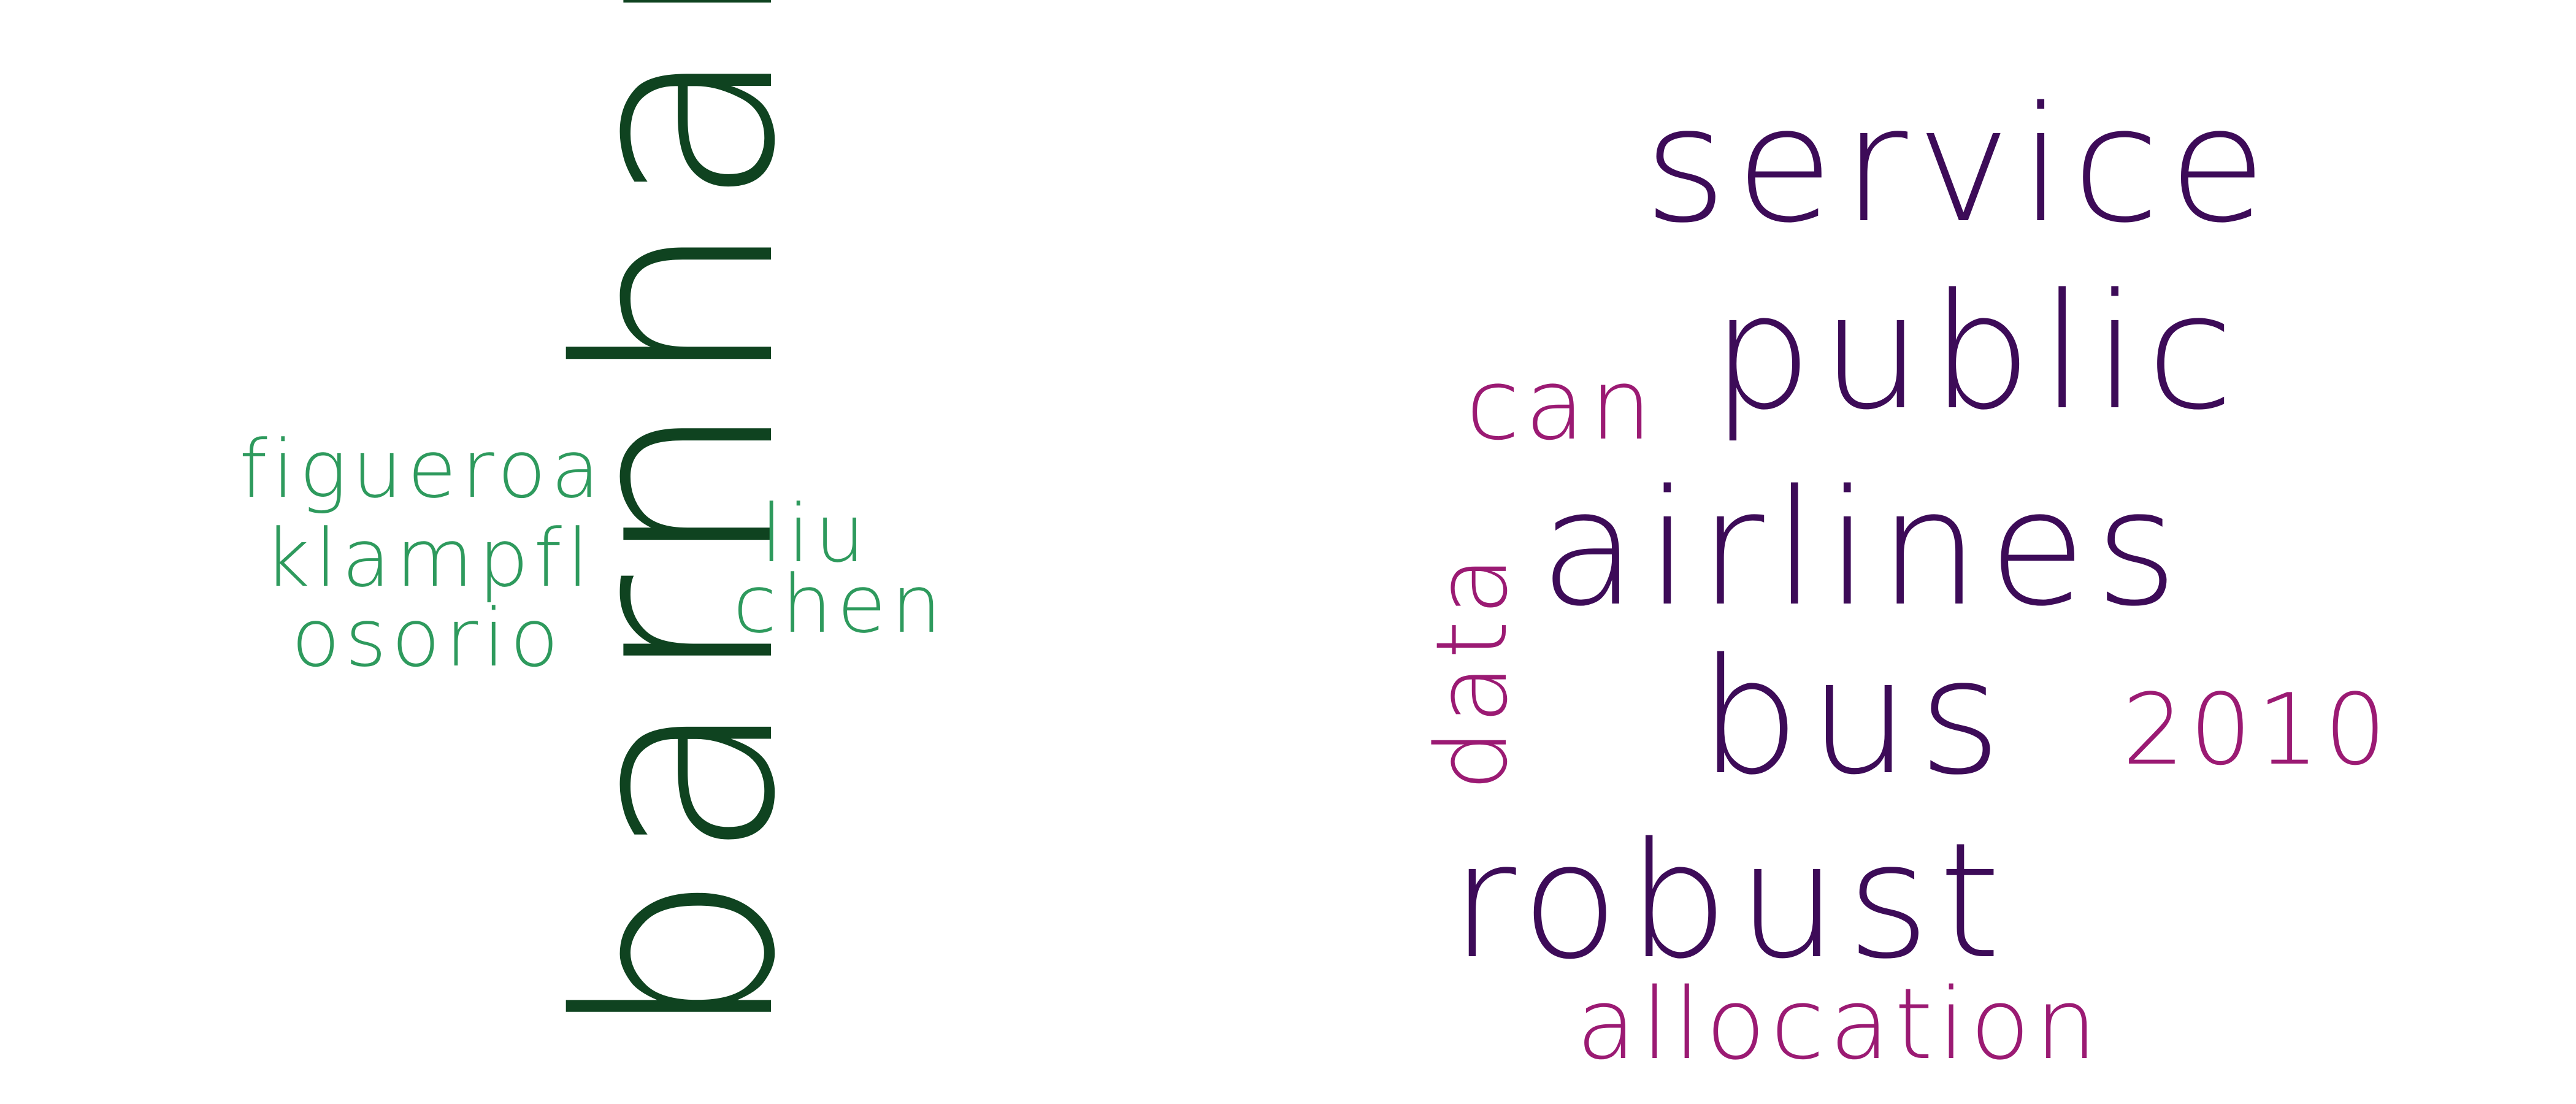 The width and height of the screenshot is (2576, 1104). Describe the element at coordinates (1863, 549) in the screenshot. I see `word-airlines: airlines` at that location.